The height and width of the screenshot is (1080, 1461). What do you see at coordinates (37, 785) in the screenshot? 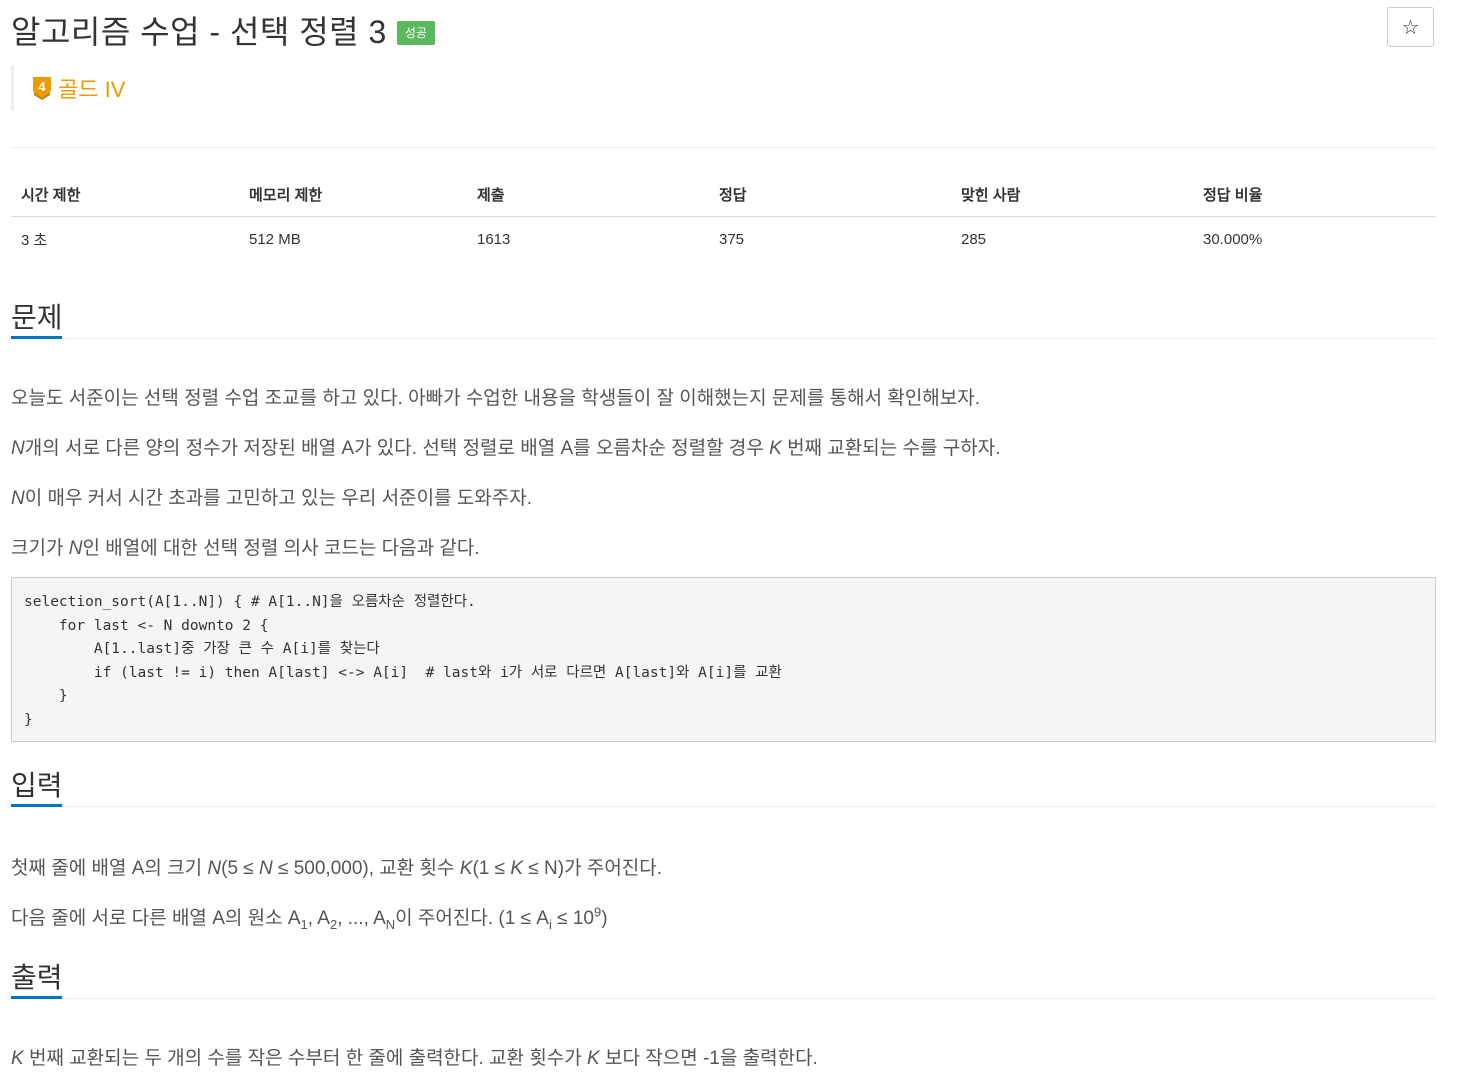
I see `input-title: 입력` at bounding box center [37, 785].